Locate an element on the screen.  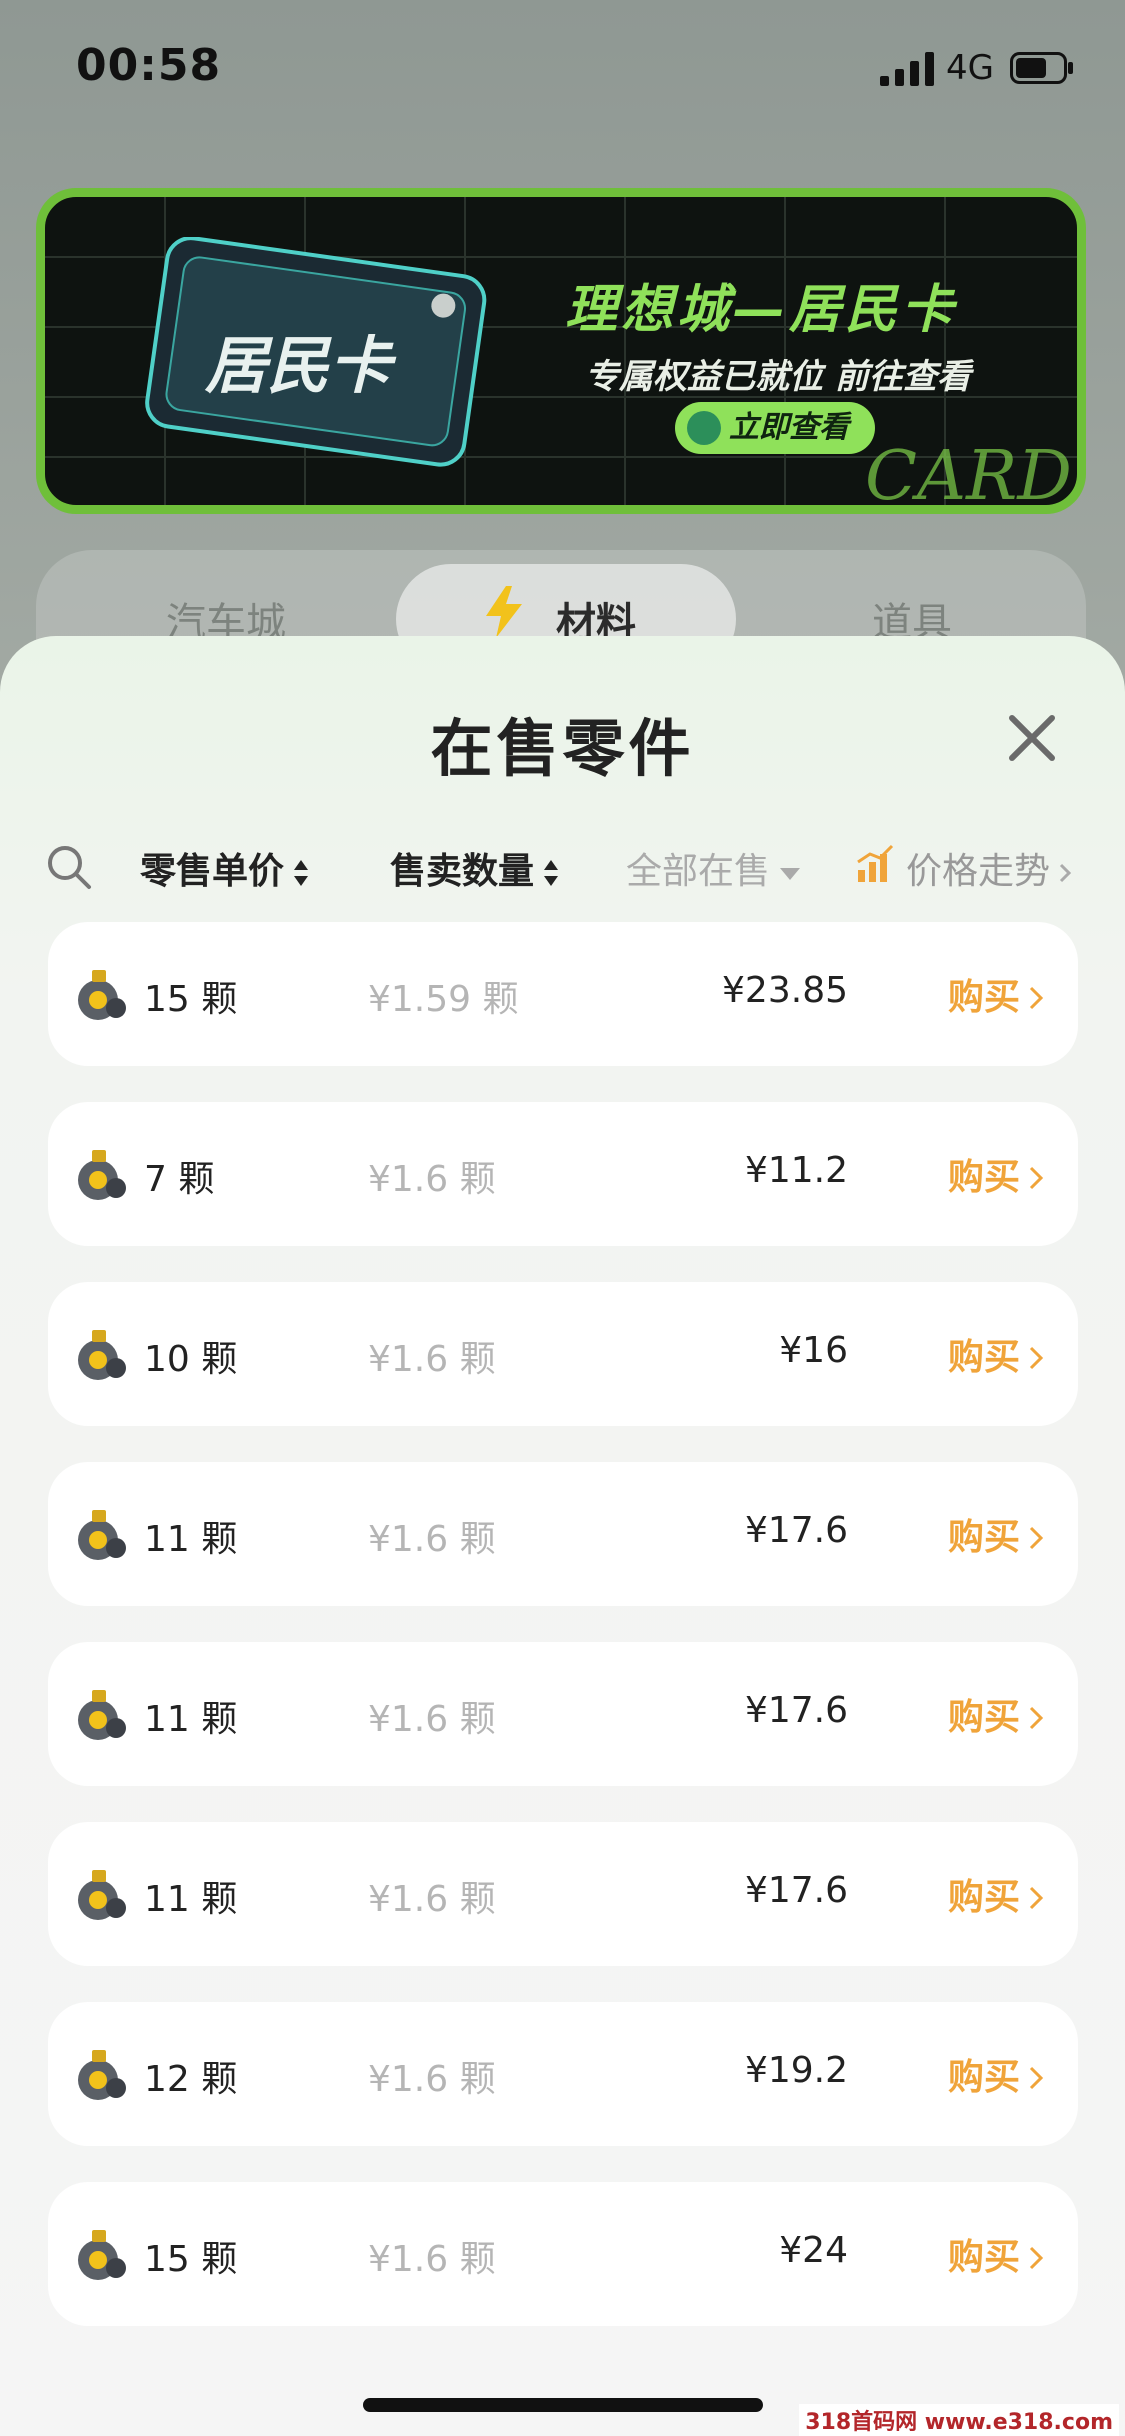
network-type: 4G is located at coordinates (970, 68).